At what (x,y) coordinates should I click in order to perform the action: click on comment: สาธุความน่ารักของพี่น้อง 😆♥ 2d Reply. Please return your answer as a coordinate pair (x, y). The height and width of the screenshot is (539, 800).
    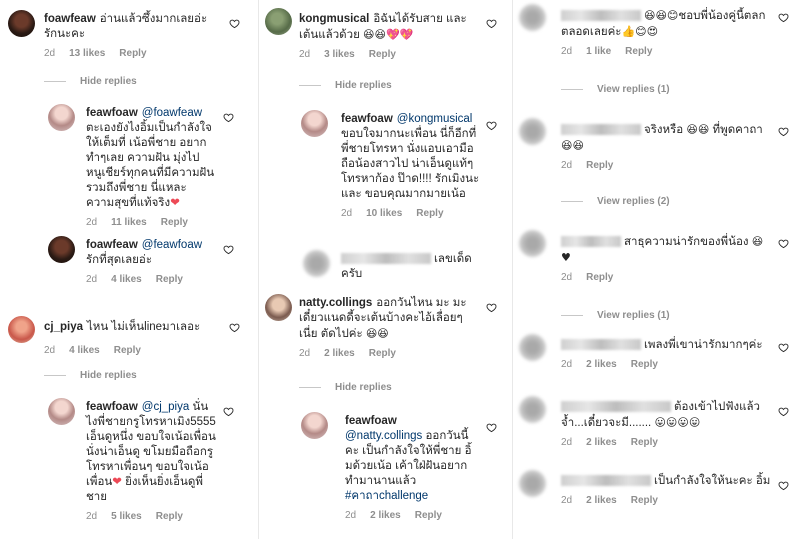
    Looking at the image, I should click on (666, 259).